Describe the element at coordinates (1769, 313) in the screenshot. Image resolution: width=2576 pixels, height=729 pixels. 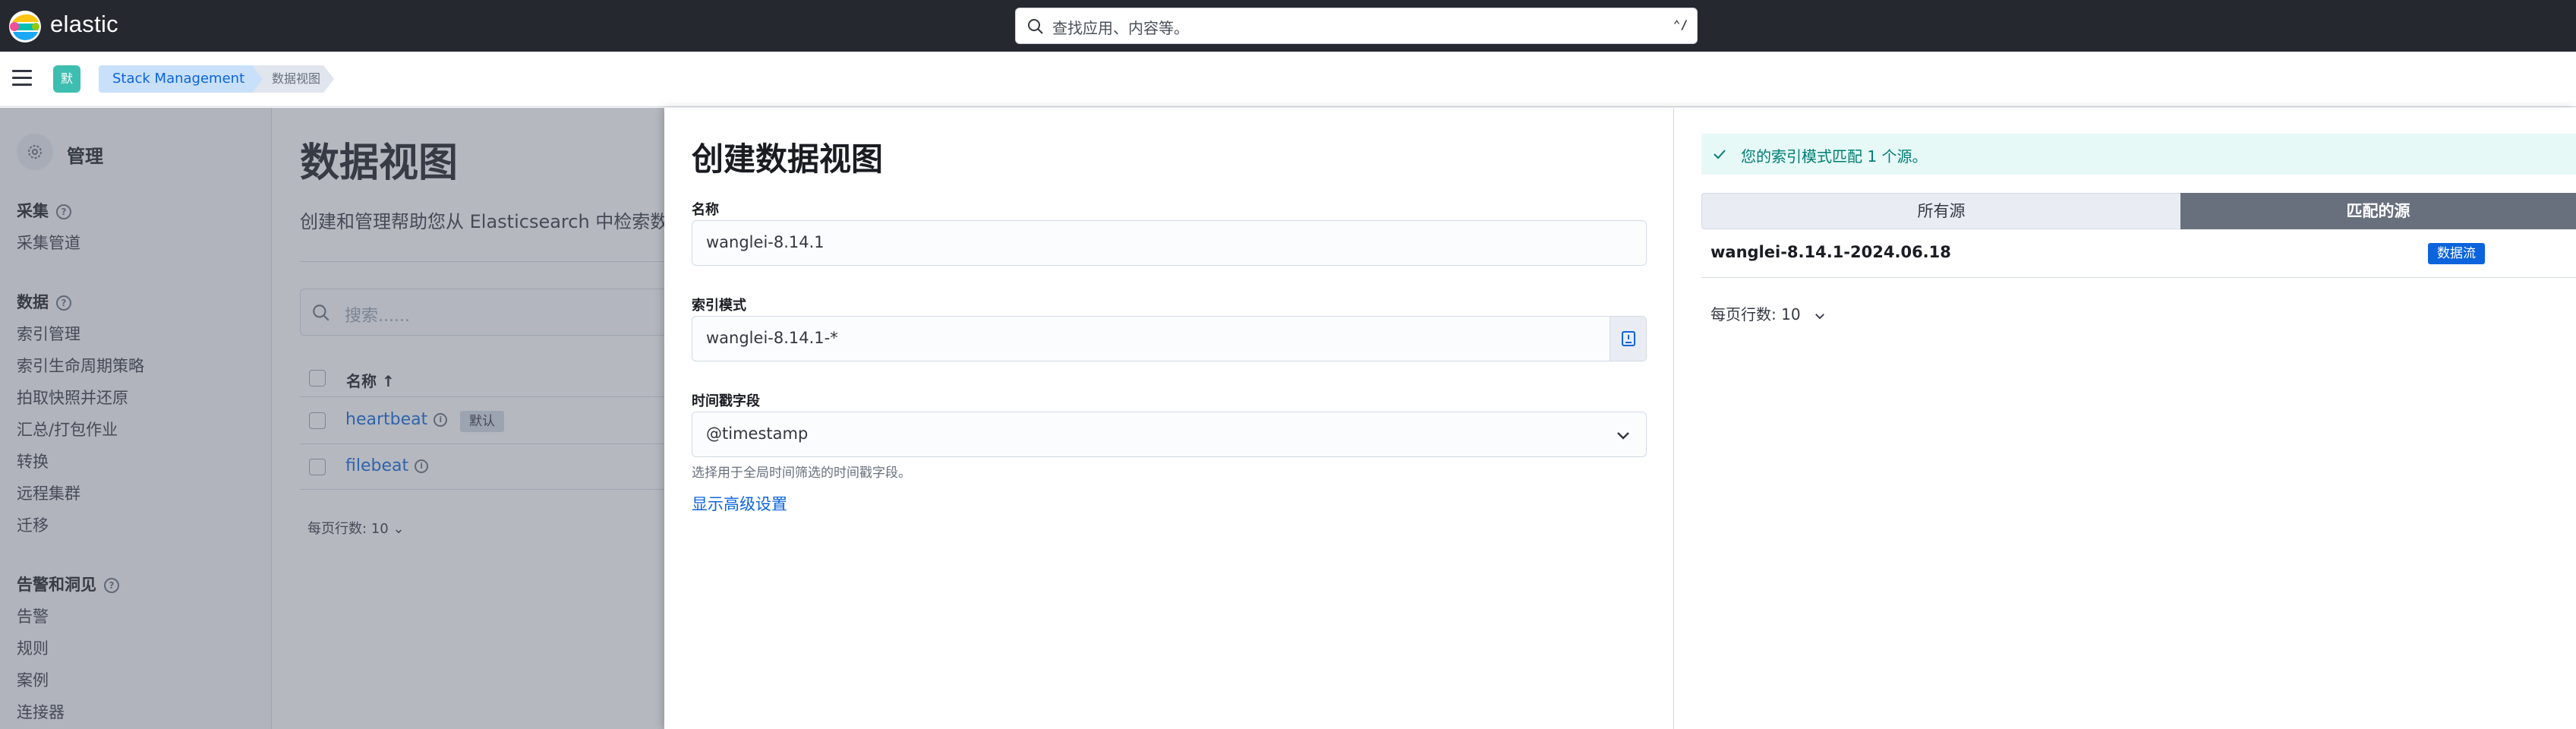
I see `rows-per-page-selector: 每页行数: 10` at that location.